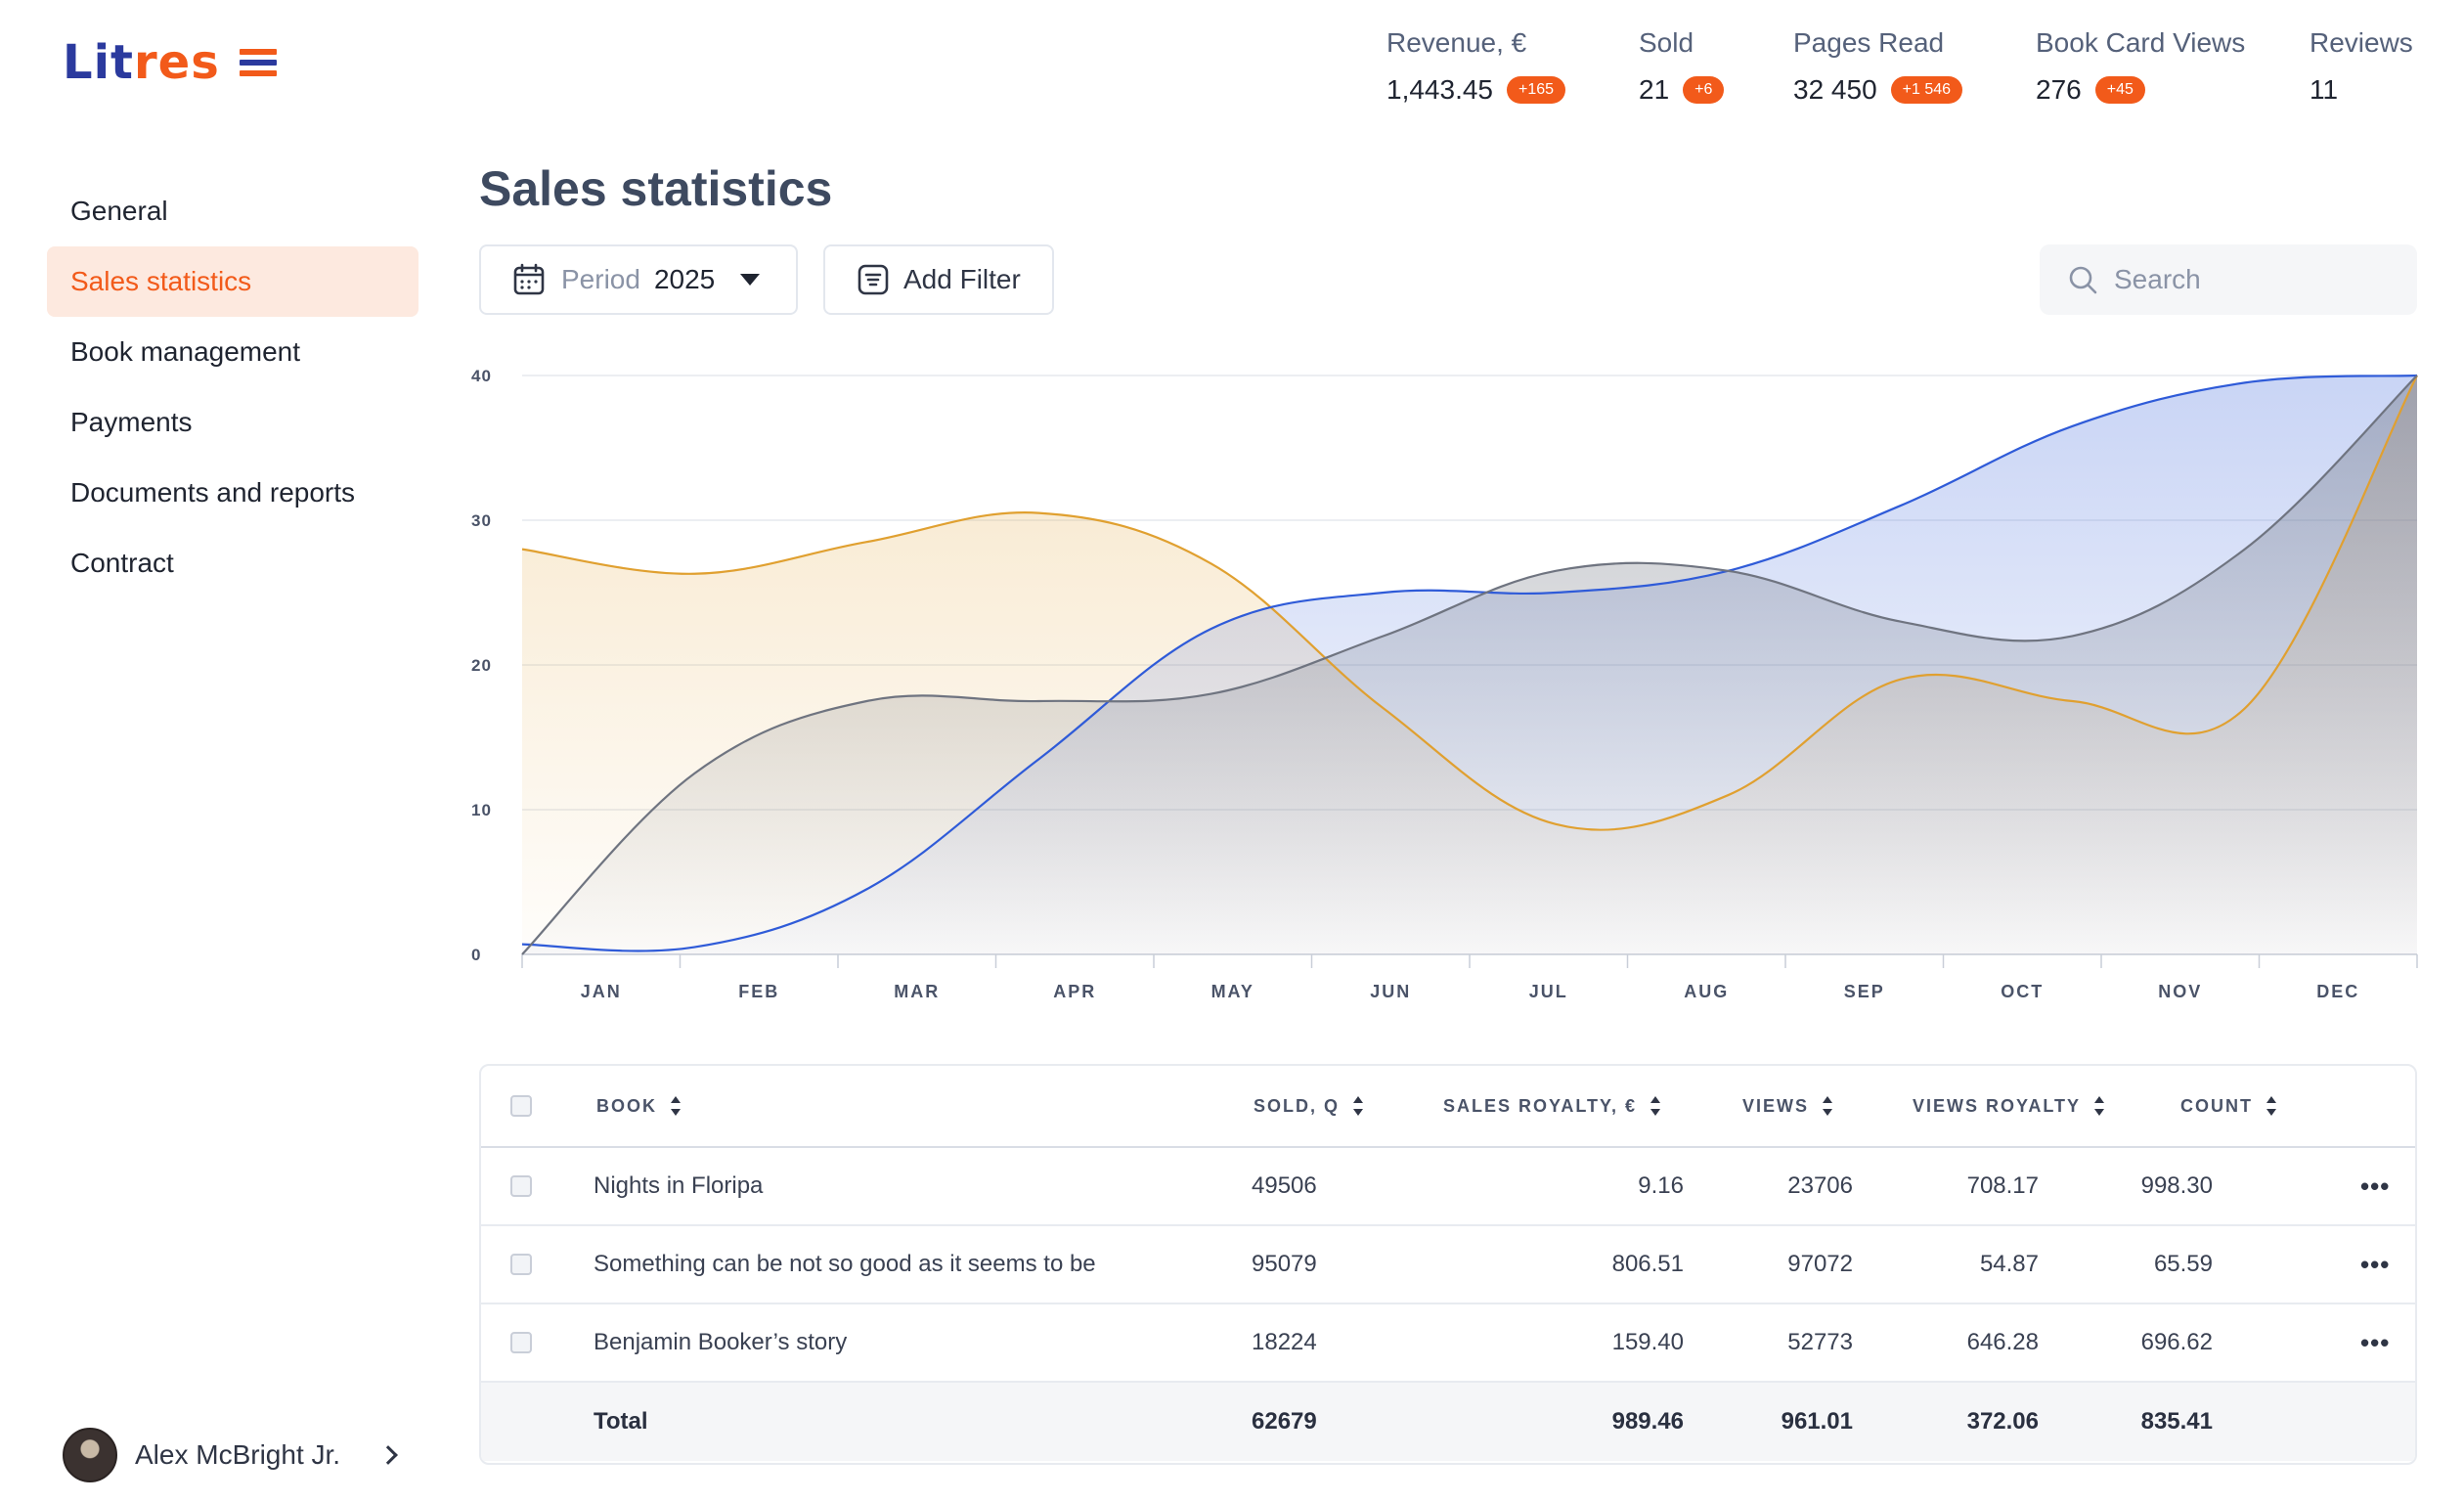  What do you see at coordinates (1926, 90) in the screenshot?
I see `stat-delta-badge: +1 546` at bounding box center [1926, 90].